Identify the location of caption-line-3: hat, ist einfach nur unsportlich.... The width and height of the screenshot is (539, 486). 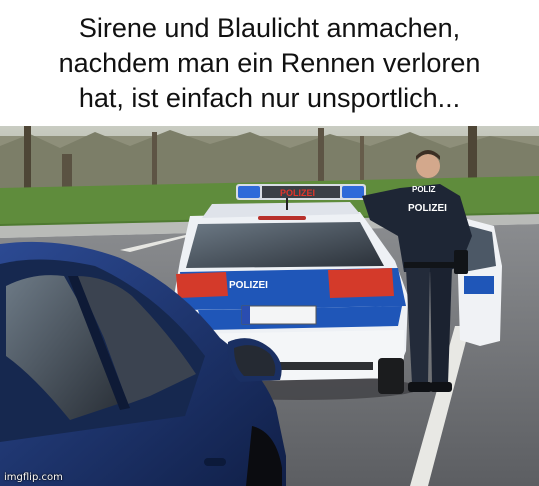
(269, 97).